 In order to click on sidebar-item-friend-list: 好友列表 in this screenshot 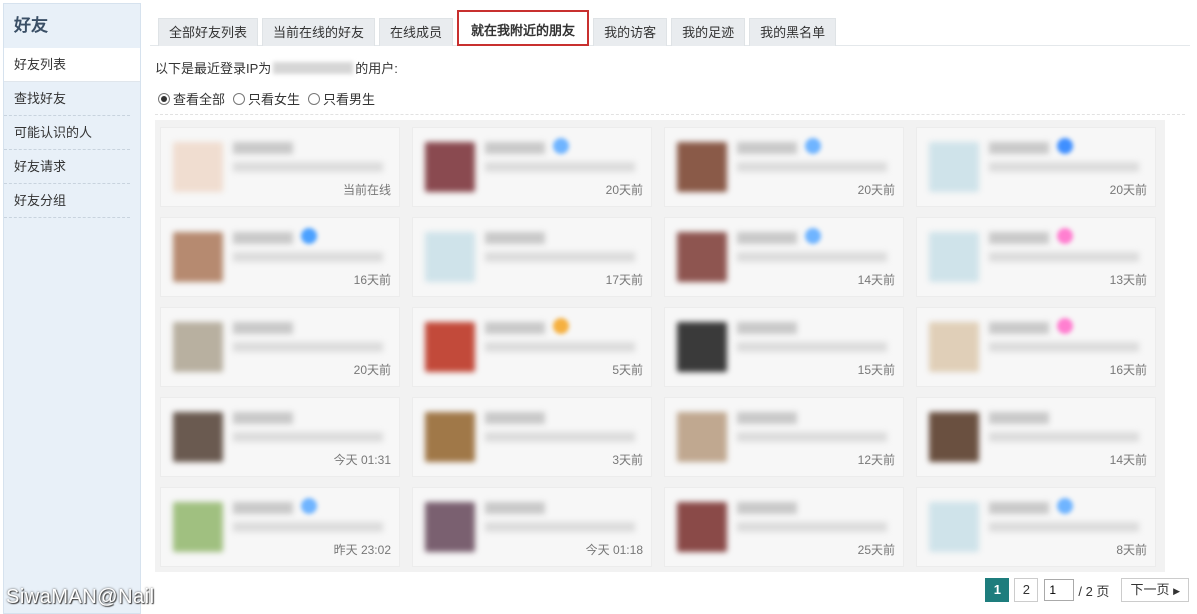, I will do `click(72, 65)`.